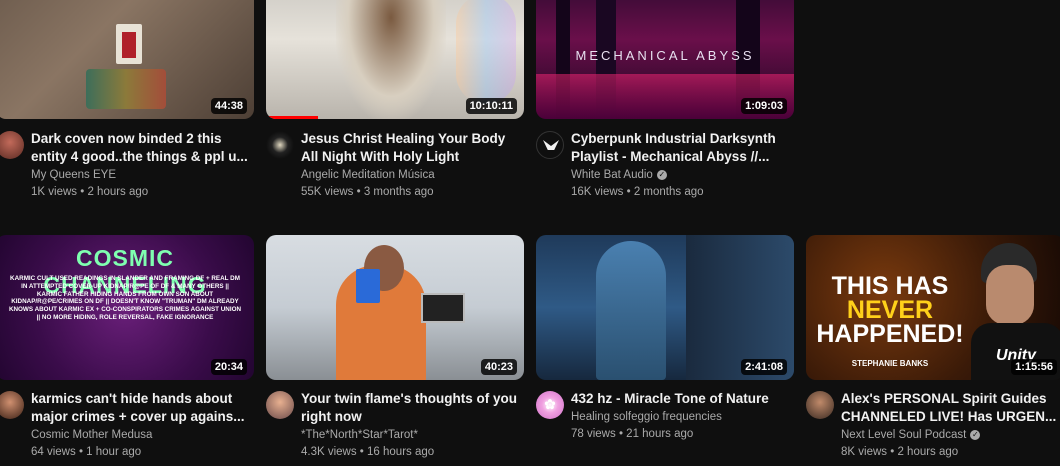 This screenshot has width=1060, height=466. What do you see at coordinates (73, 175) in the screenshot?
I see `channel-name-text: My Queens EYE` at bounding box center [73, 175].